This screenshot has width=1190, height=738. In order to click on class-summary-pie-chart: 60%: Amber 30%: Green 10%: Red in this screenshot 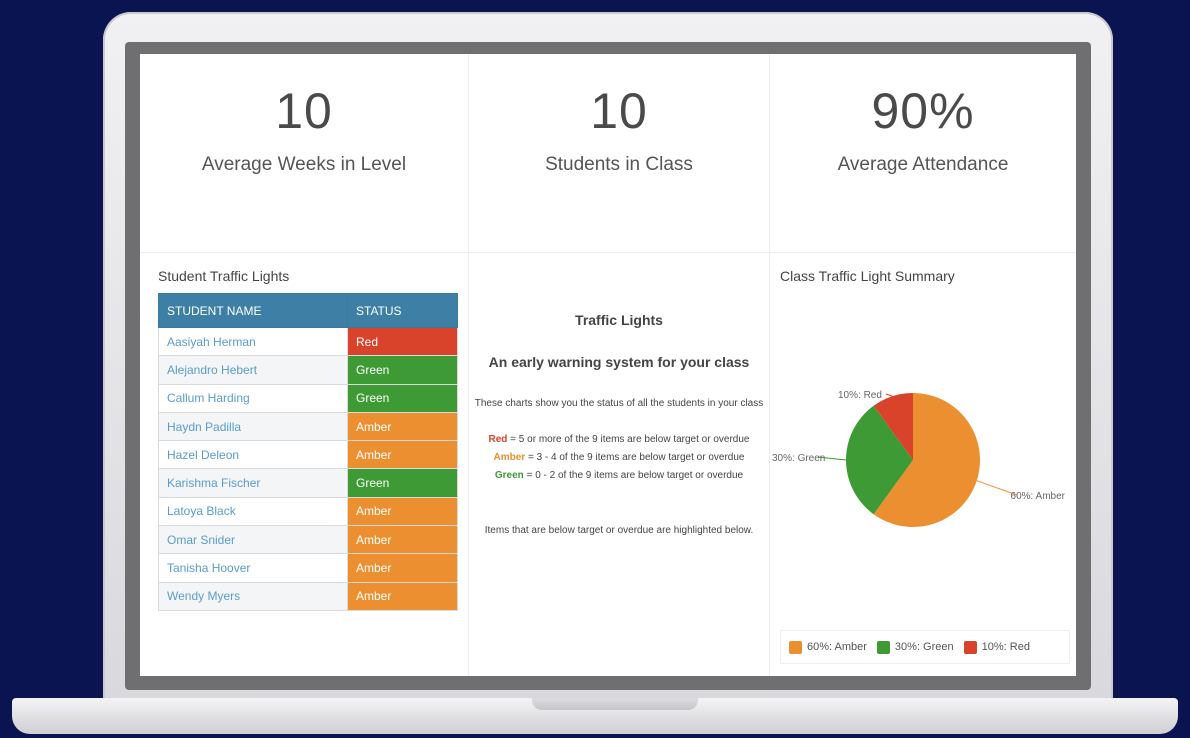, I will do `click(919, 458)`.